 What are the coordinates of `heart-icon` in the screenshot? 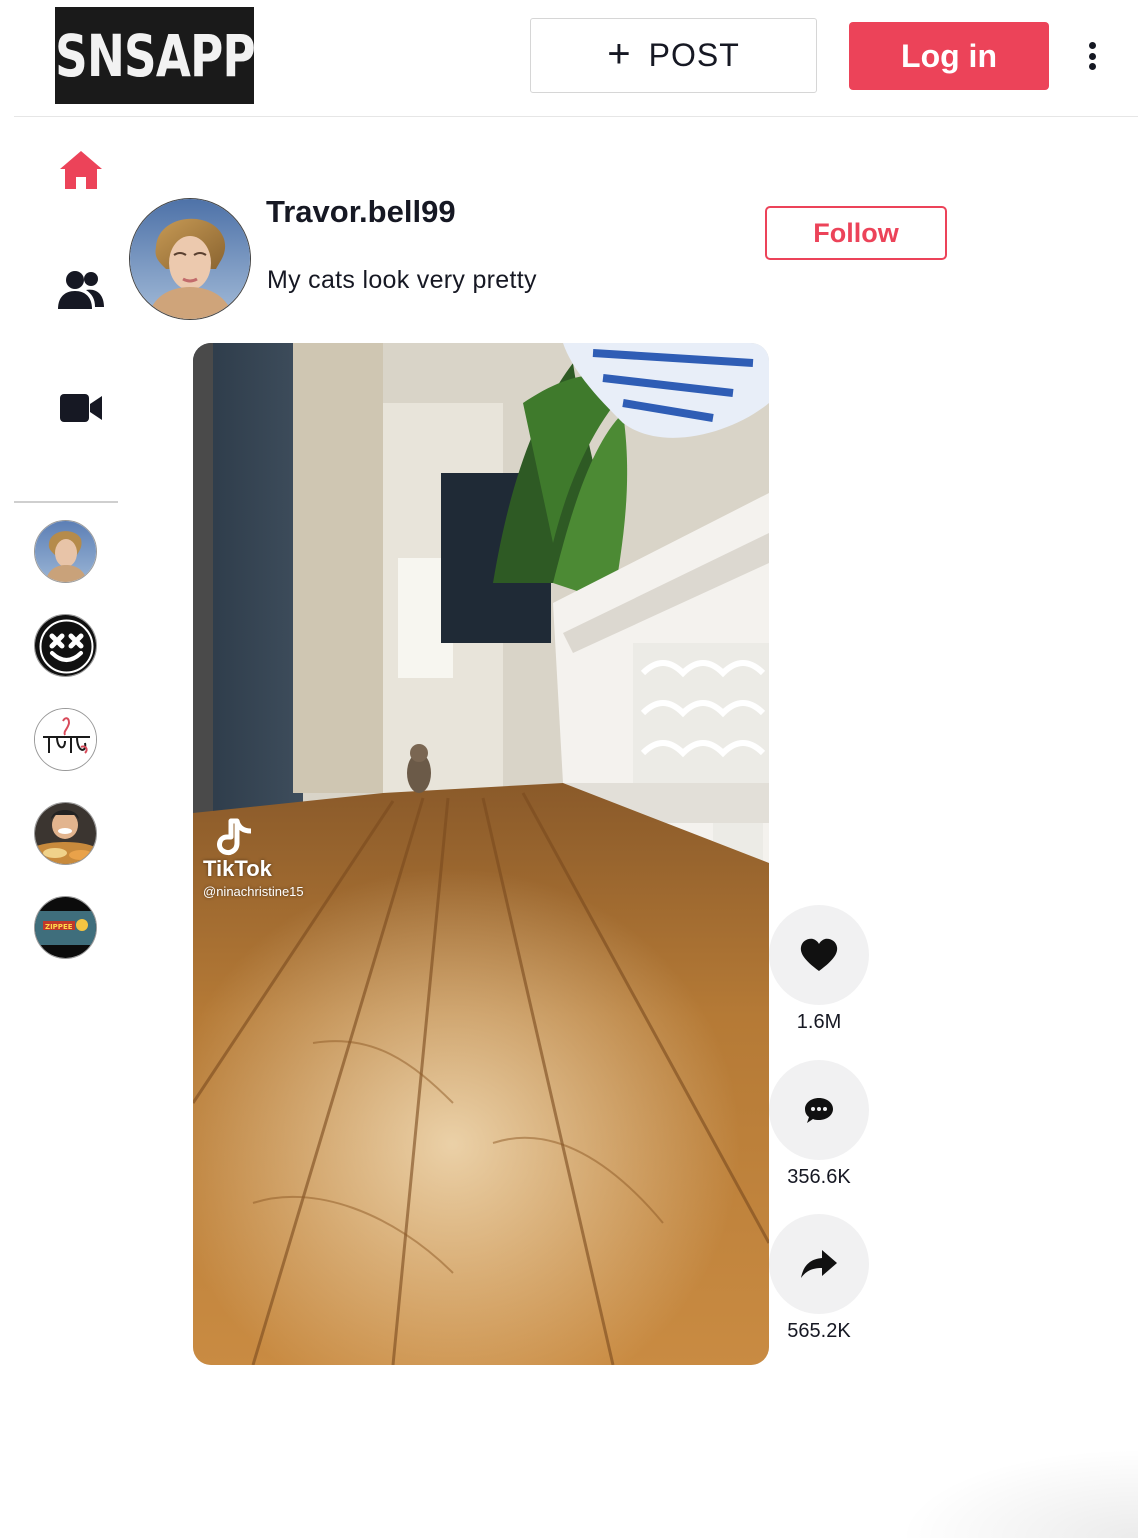 It's located at (819, 954).